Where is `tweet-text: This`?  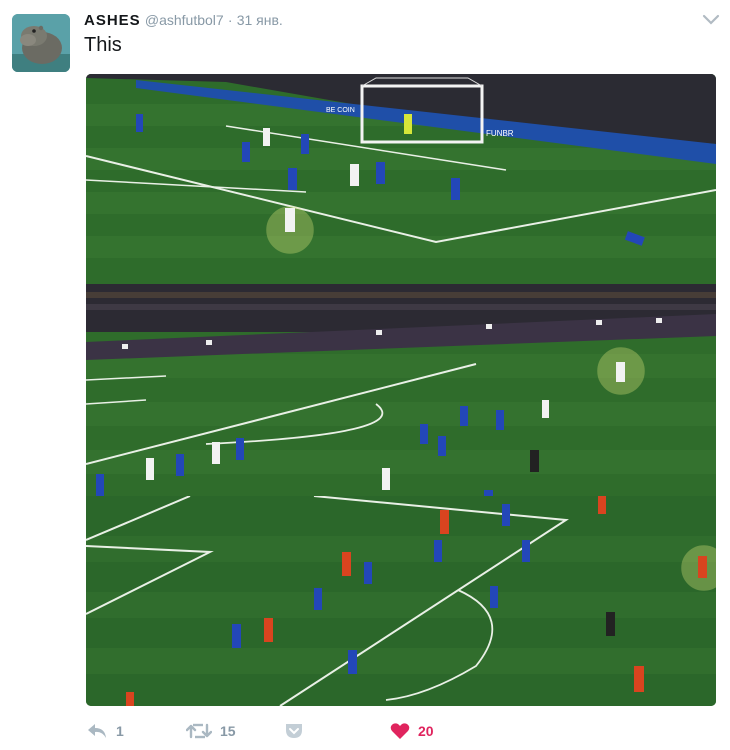 tweet-text: This is located at coordinates (103, 45).